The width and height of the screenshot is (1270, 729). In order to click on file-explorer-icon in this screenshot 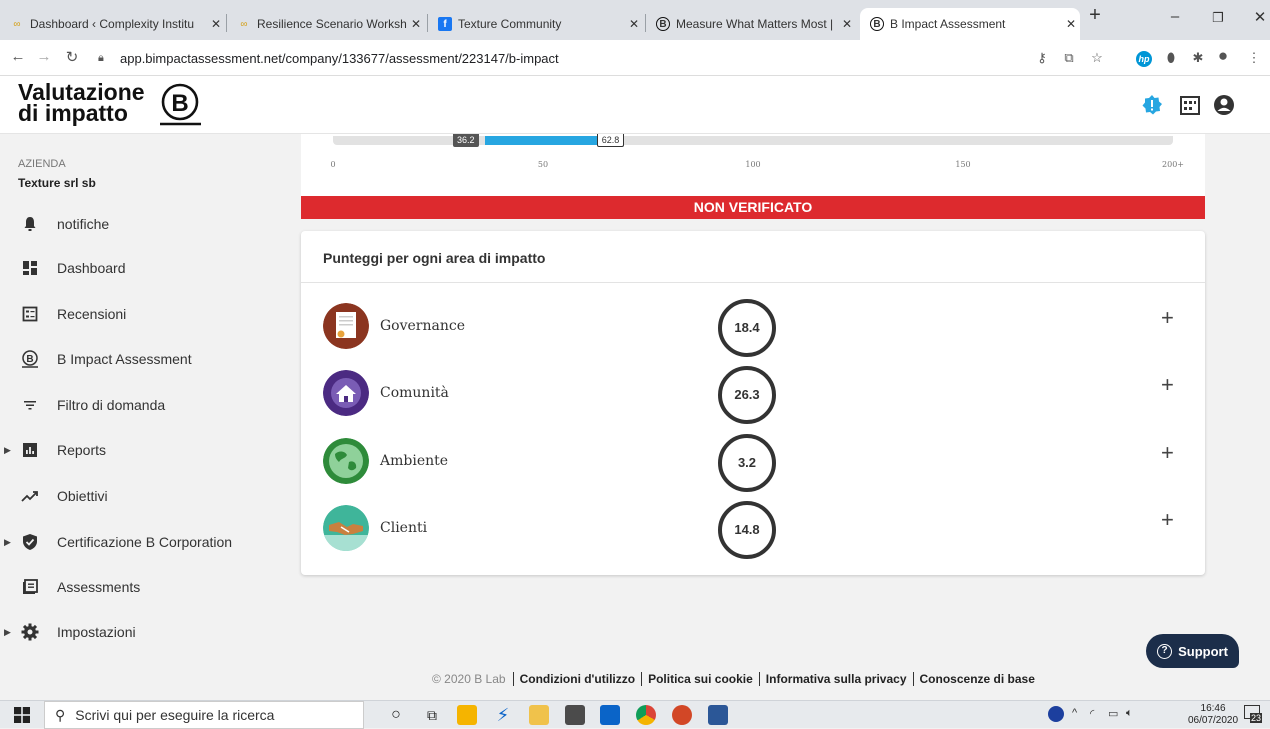, I will do `click(539, 715)`.